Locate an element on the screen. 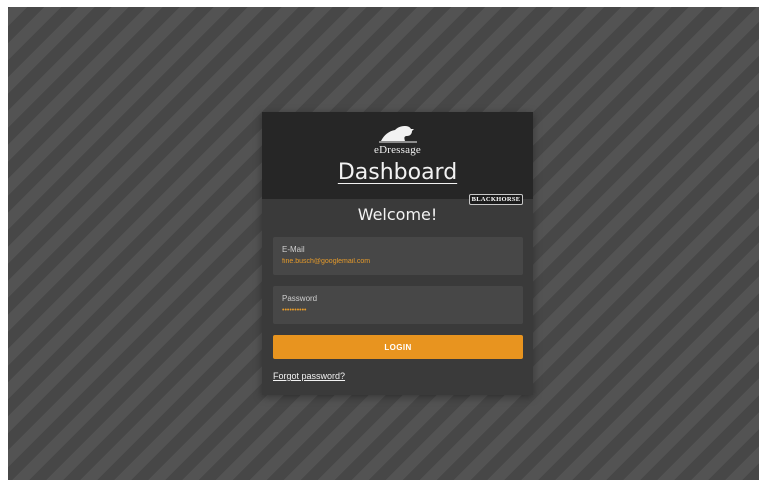 The height and width of the screenshot is (480, 759). page-title: Dashboard is located at coordinates (397, 172).